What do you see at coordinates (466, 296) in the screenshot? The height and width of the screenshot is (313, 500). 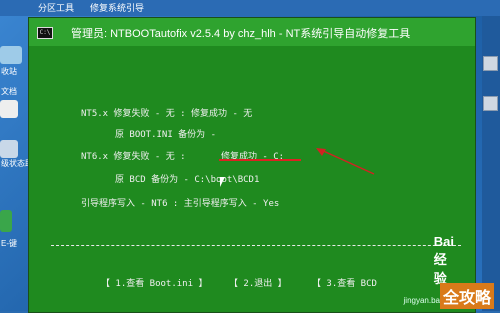 I see `brand-watermark: 全攻略` at bounding box center [466, 296].